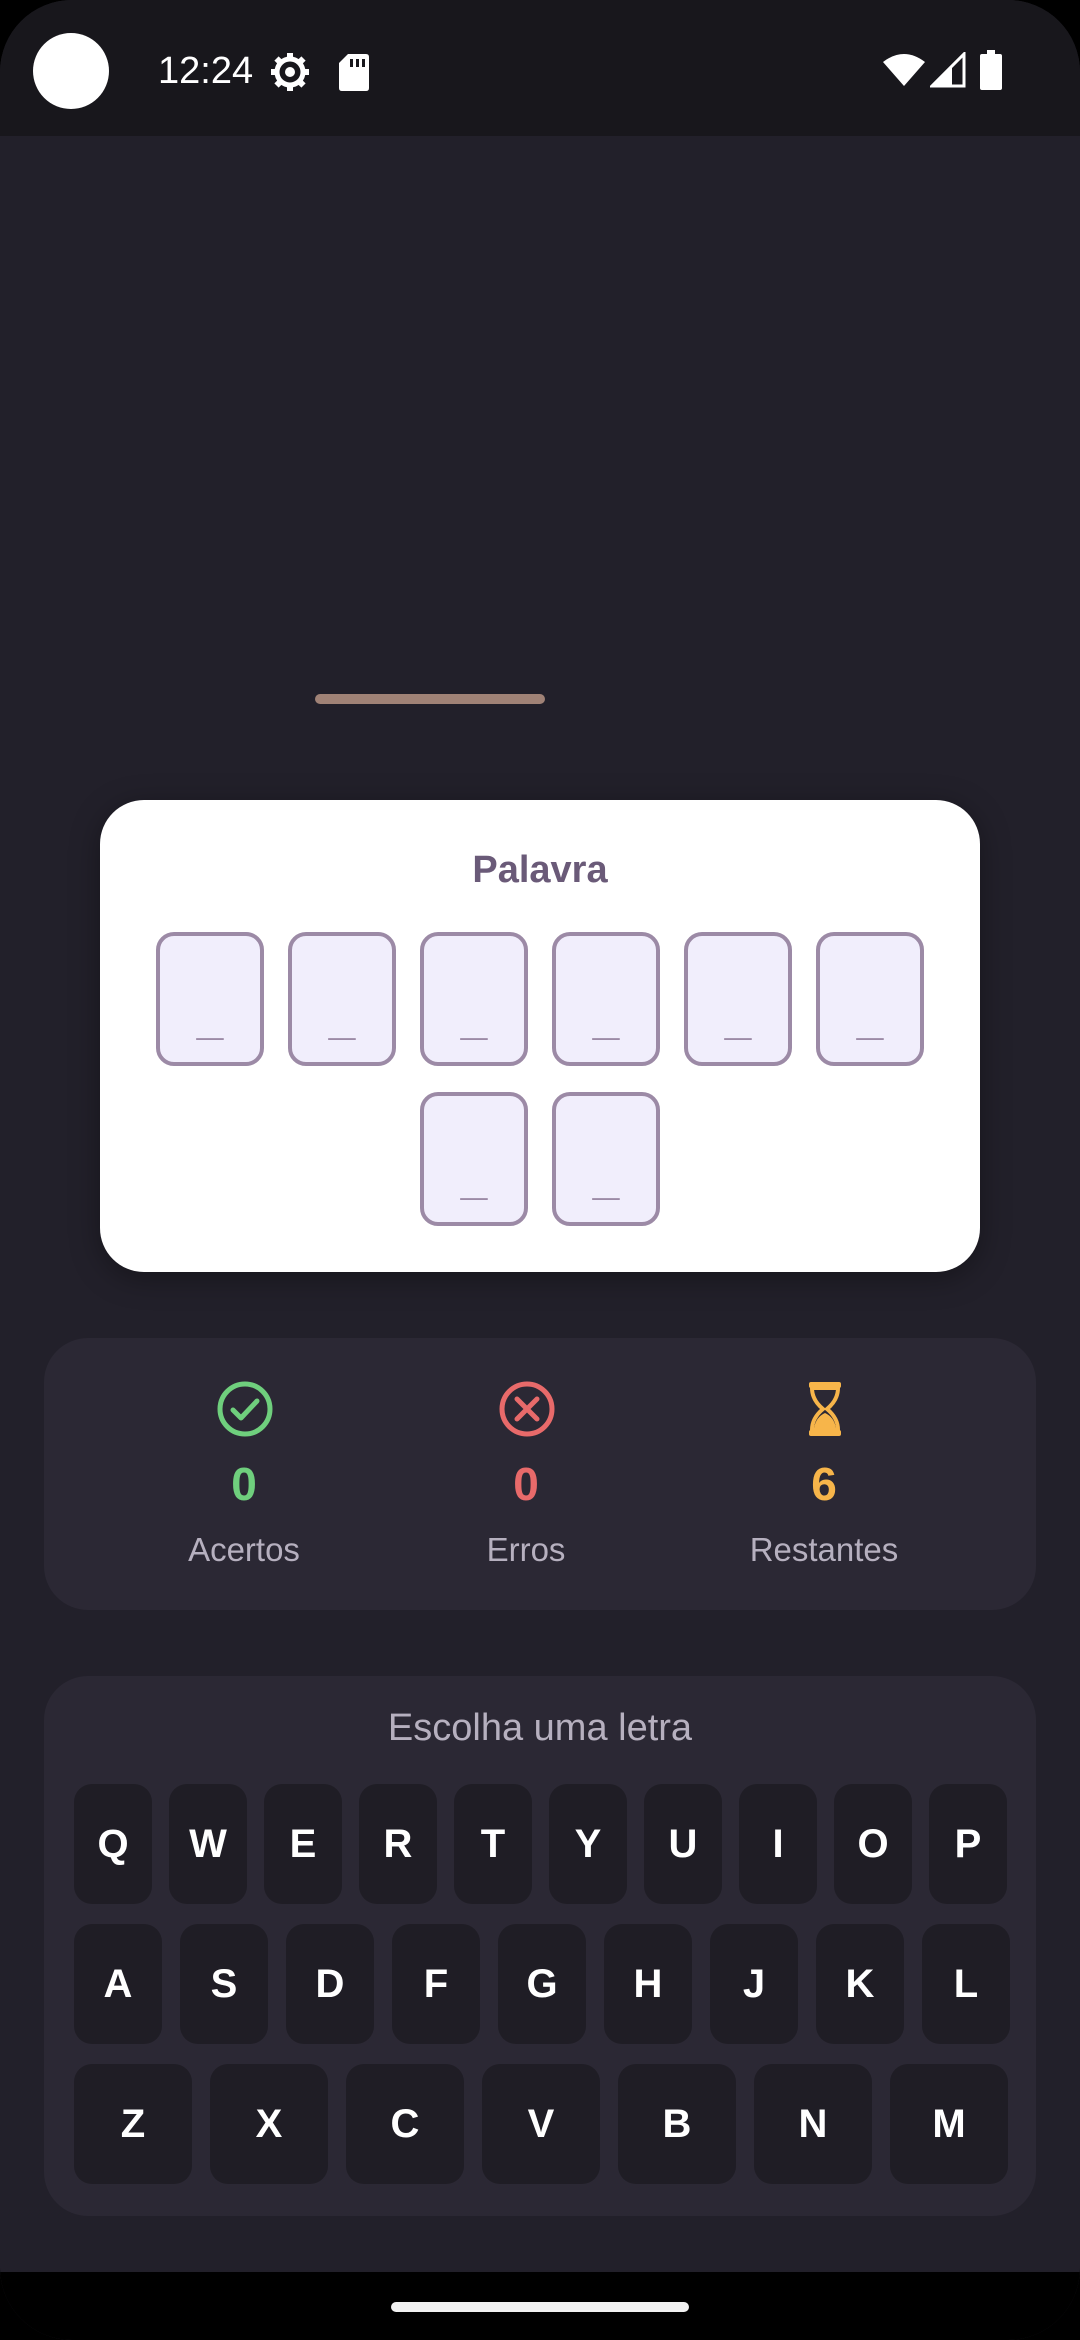 The height and width of the screenshot is (2340, 1080). What do you see at coordinates (245, 1409) in the screenshot?
I see `check-circle-icon` at bounding box center [245, 1409].